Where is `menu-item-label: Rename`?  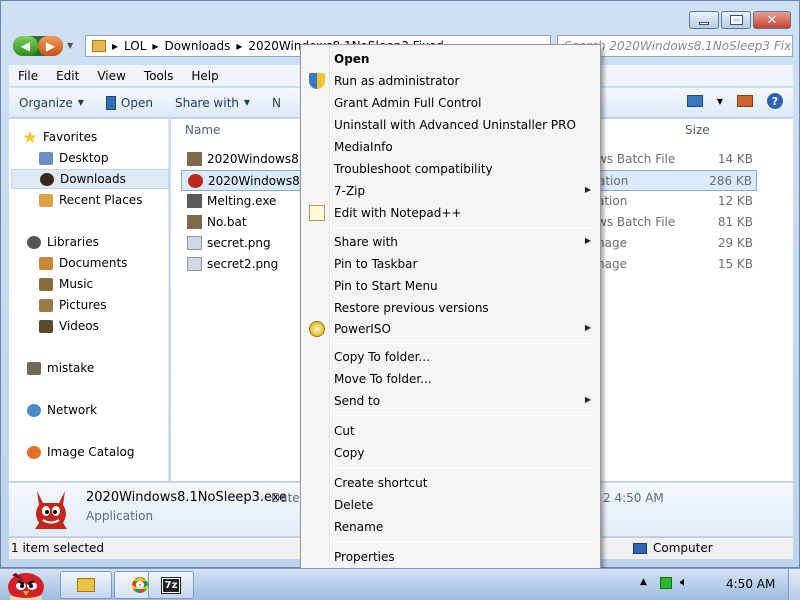 menu-item-label: Rename is located at coordinates (359, 527).